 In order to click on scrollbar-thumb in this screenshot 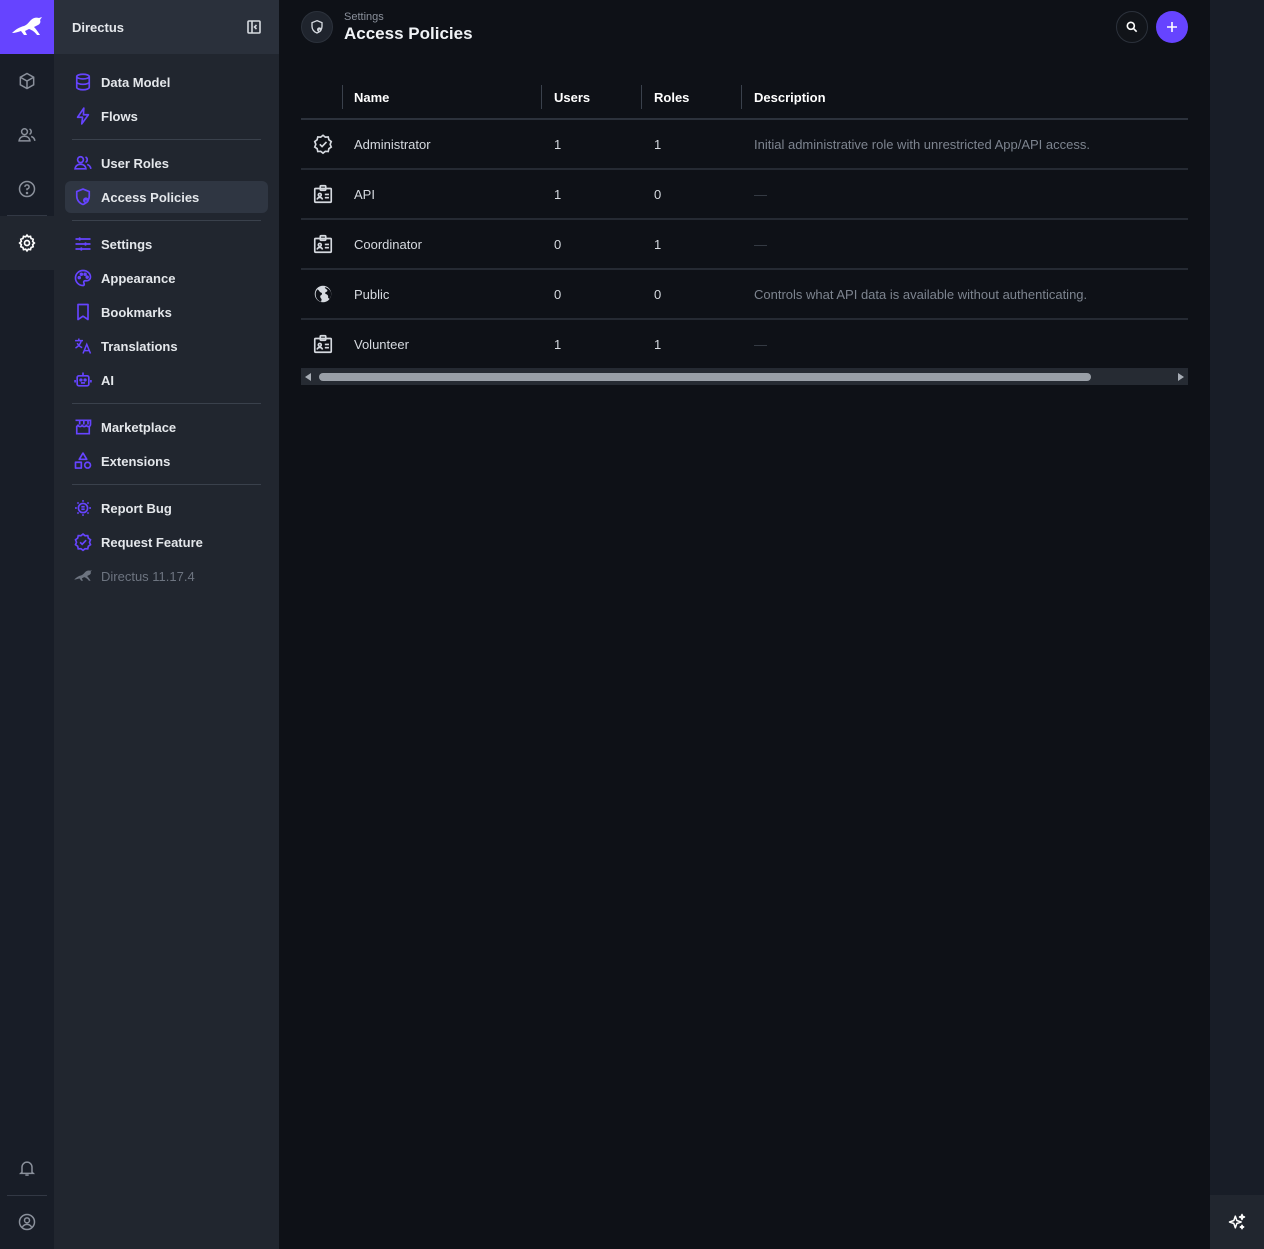, I will do `click(705, 377)`.